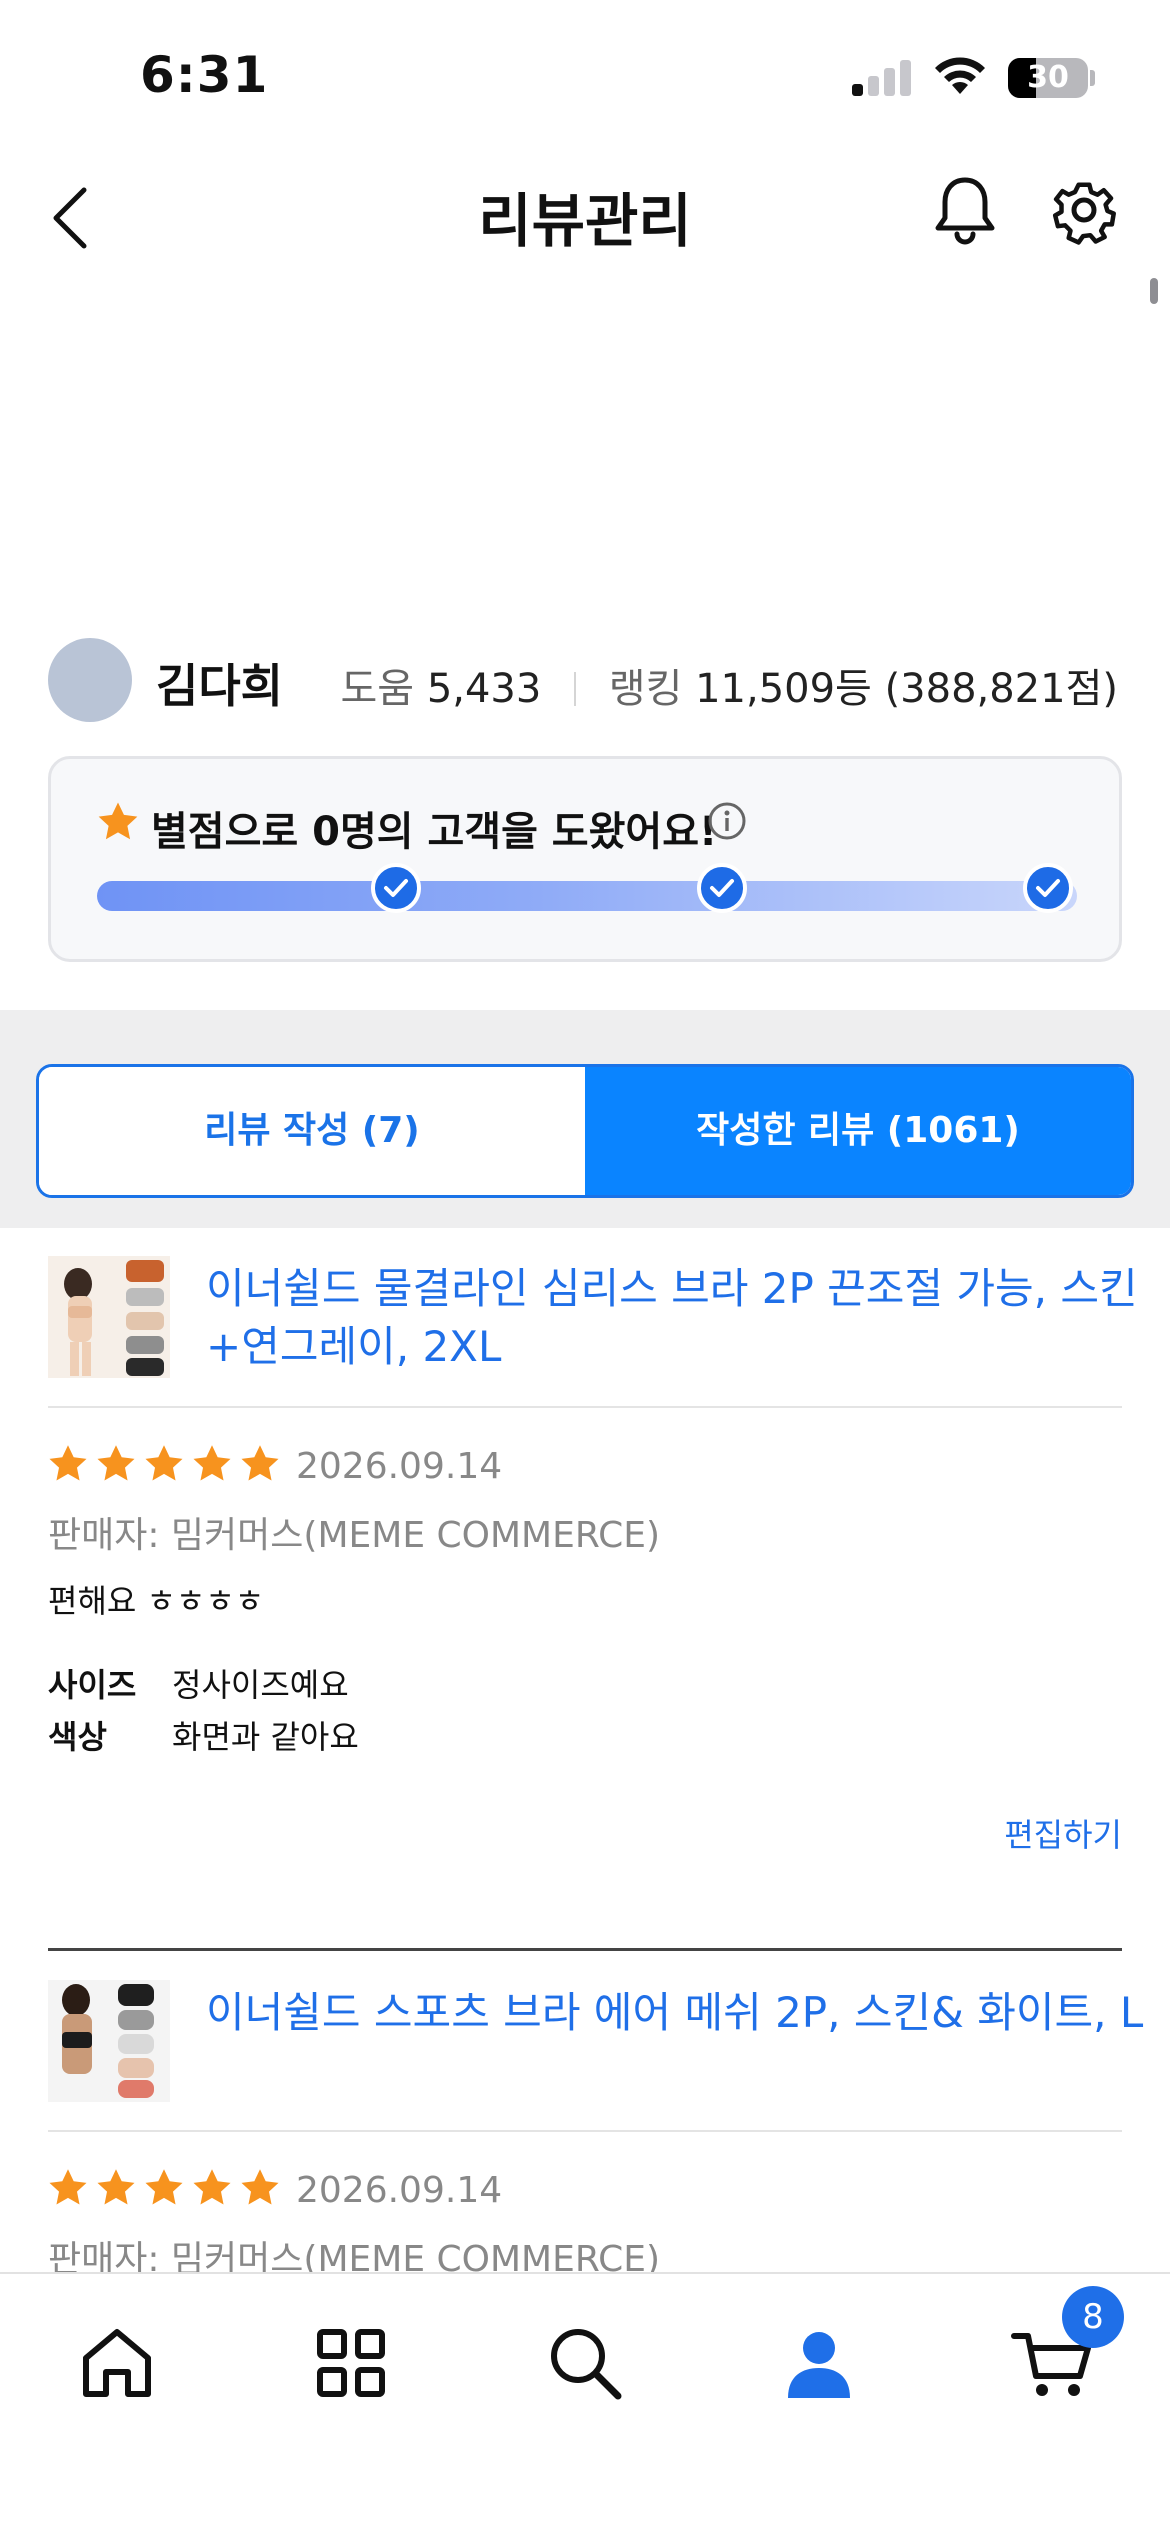 The width and height of the screenshot is (1170, 2532). I want to click on review-text: 편해요 ㅎㅎㅎㅎ, so click(156, 1601).